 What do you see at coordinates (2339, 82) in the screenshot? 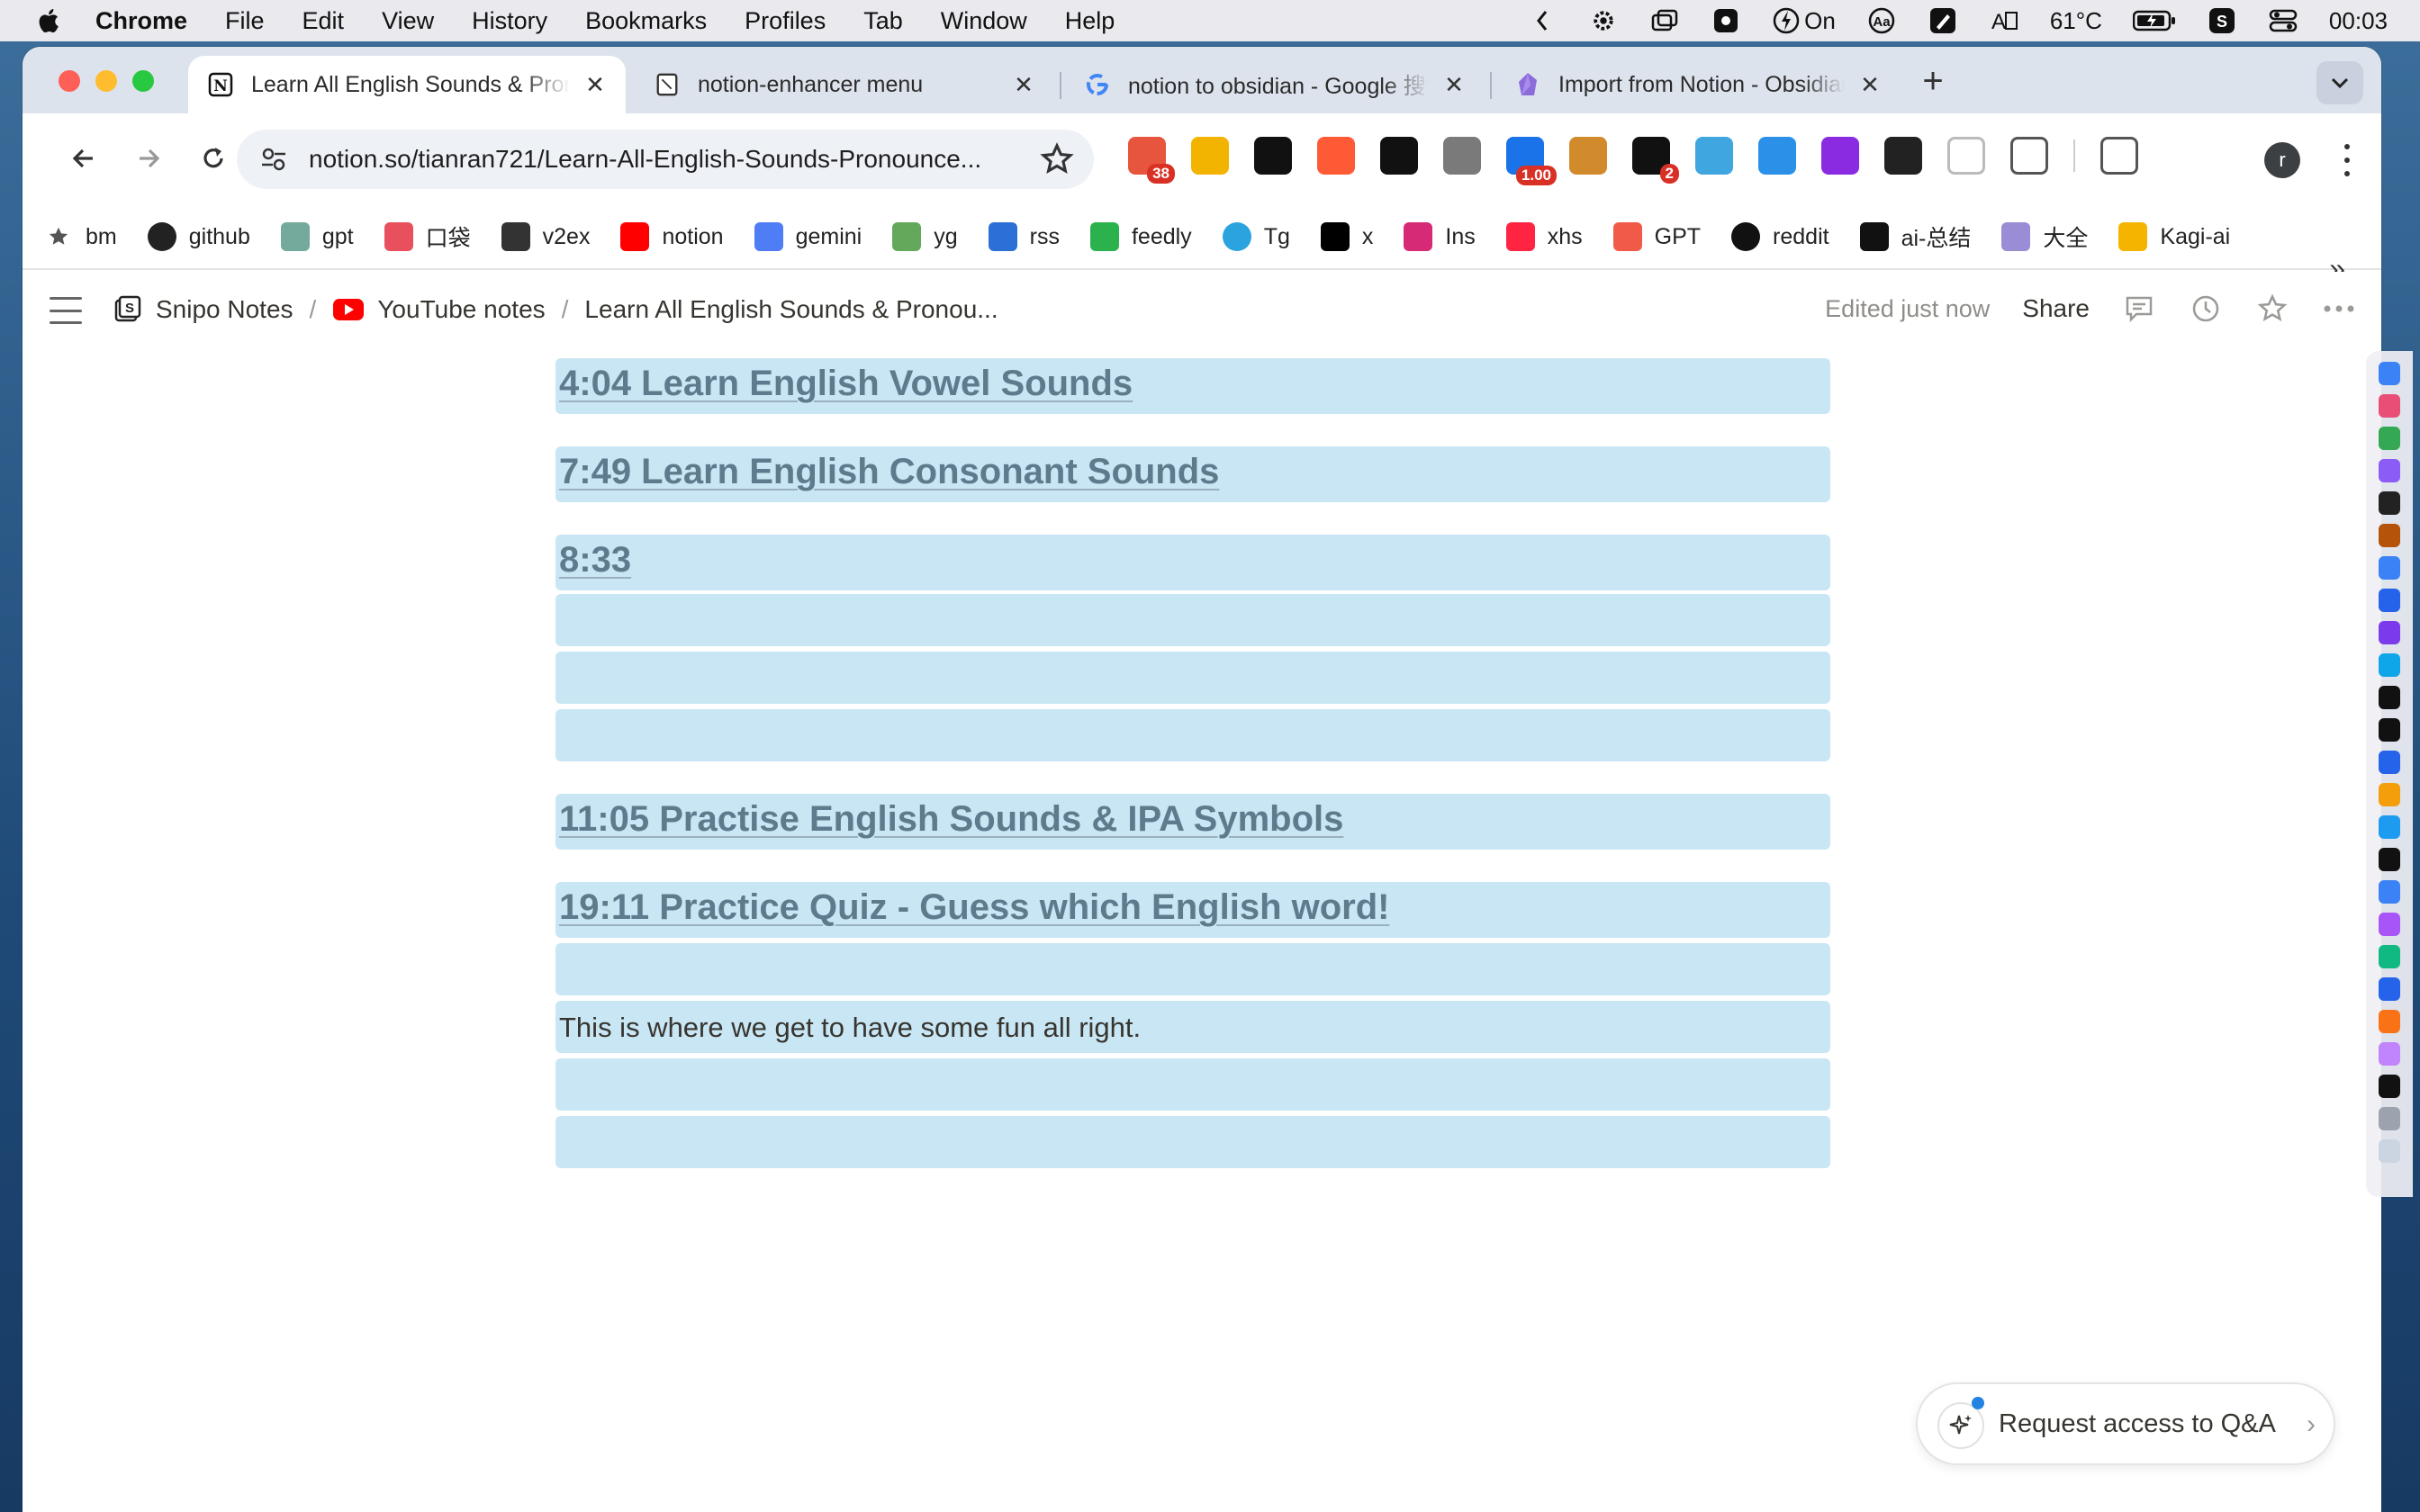
I see `tab-search-button` at bounding box center [2339, 82].